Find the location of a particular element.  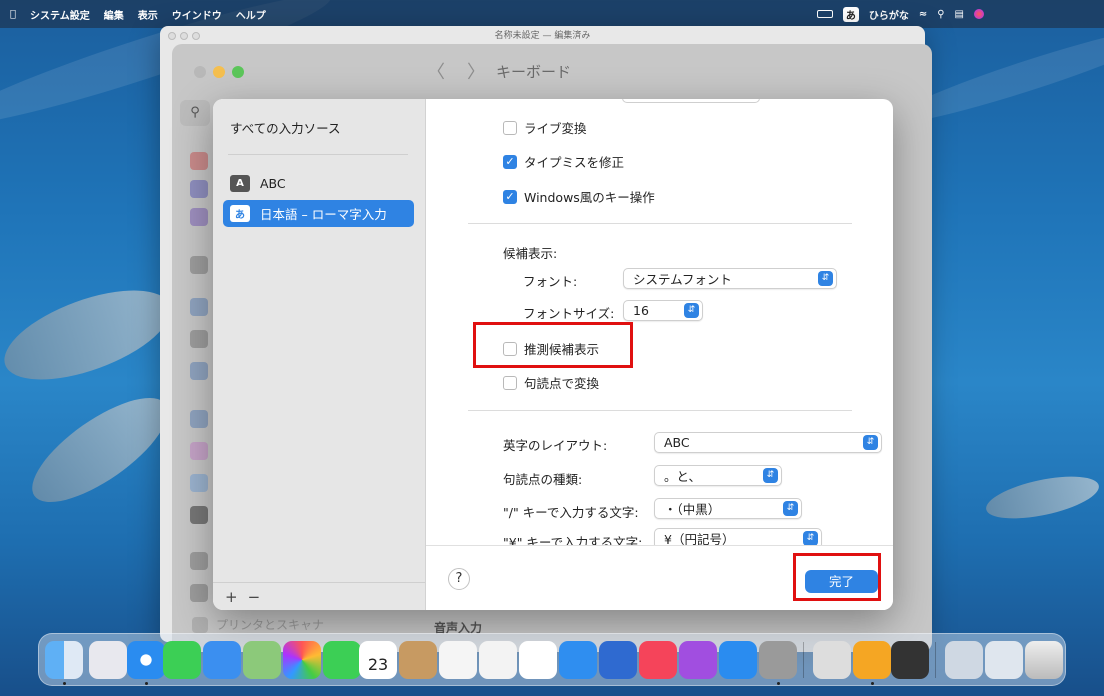

menu-edit: 編集 is located at coordinates (114, 14).